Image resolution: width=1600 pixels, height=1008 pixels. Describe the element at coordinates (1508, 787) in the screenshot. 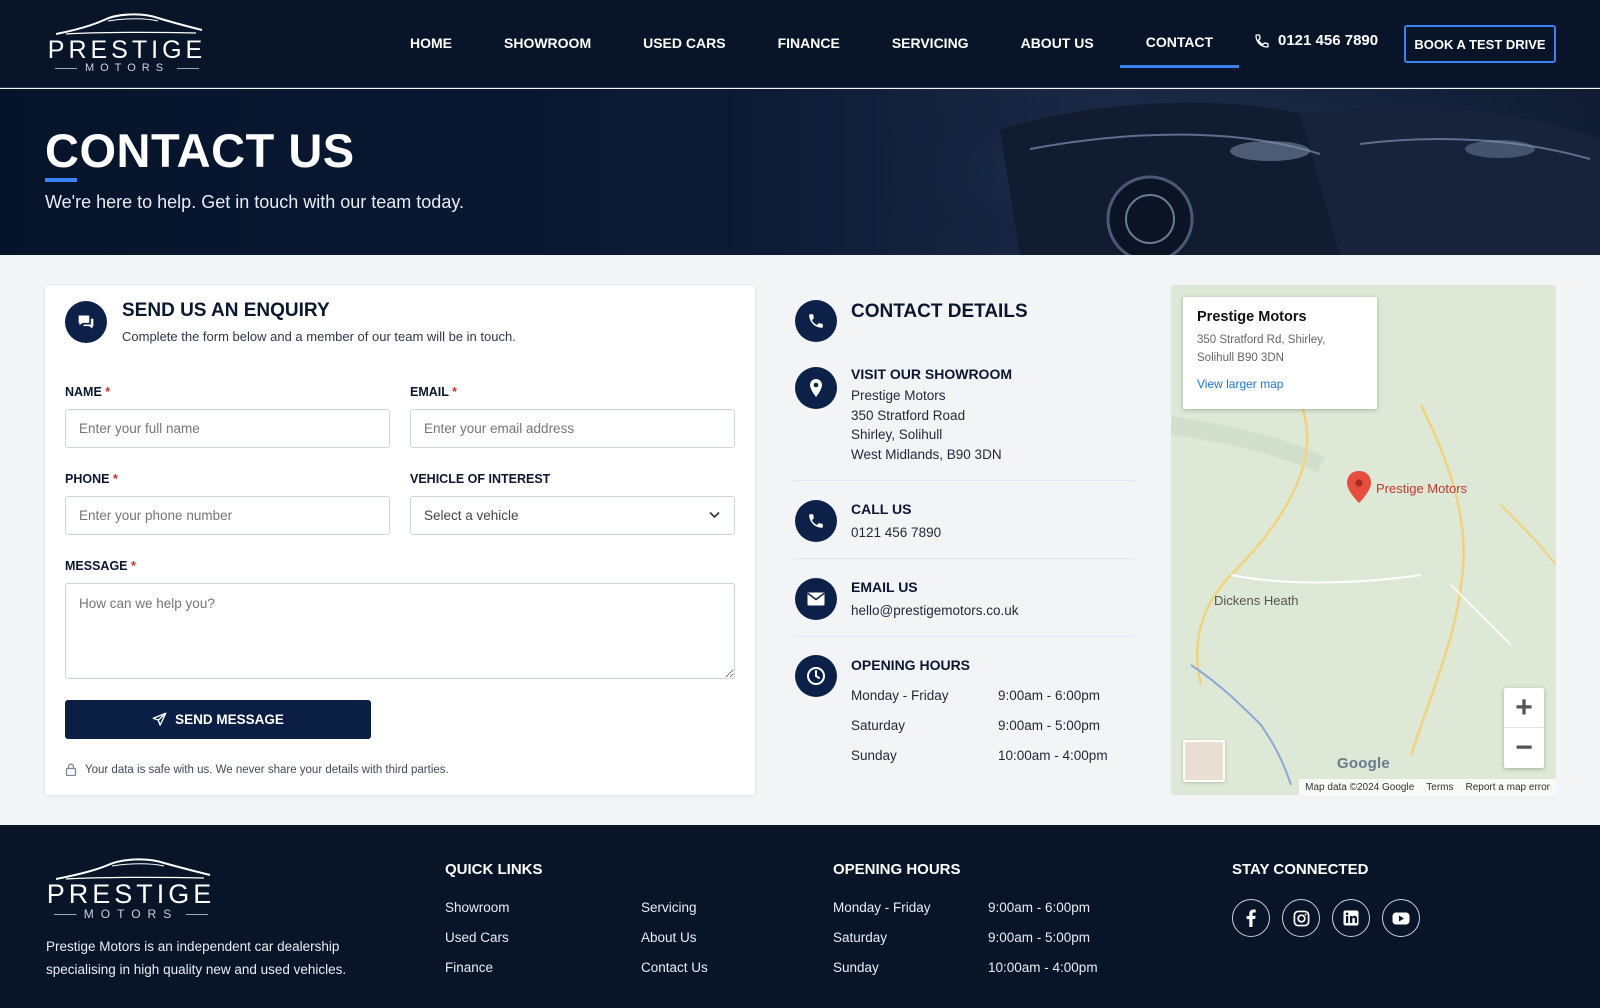

I see `map-report-link: Report a map error` at that location.